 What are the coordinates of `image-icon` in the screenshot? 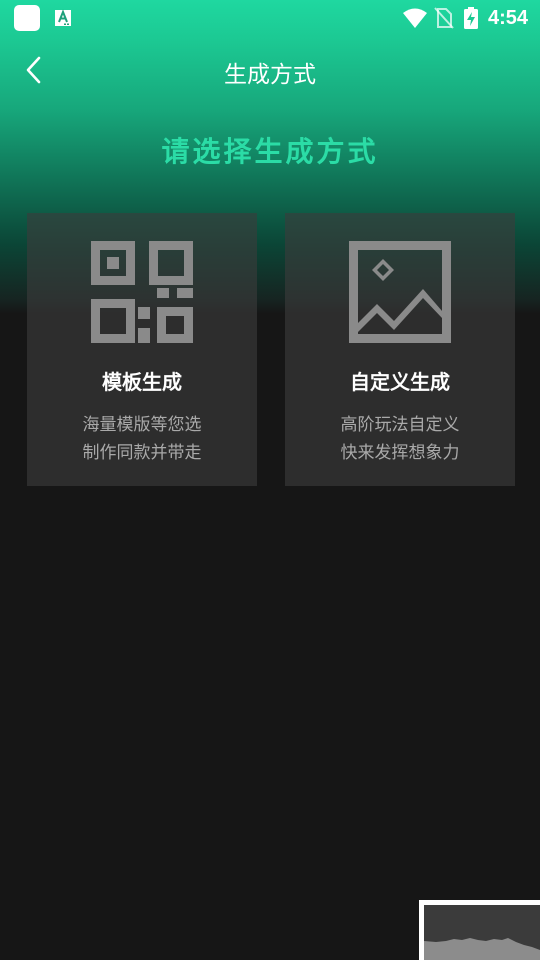 It's located at (400, 292).